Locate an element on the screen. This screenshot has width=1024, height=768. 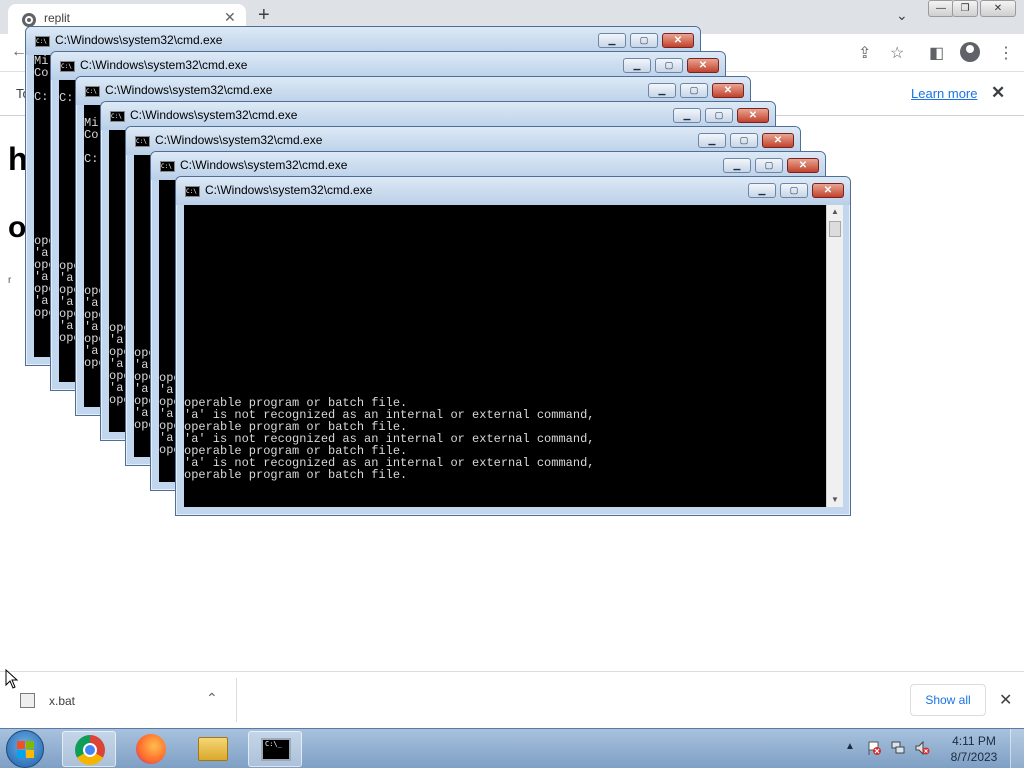
system-clock: 4:11 PM 8/7/2023 is located at coordinates (974, 749).